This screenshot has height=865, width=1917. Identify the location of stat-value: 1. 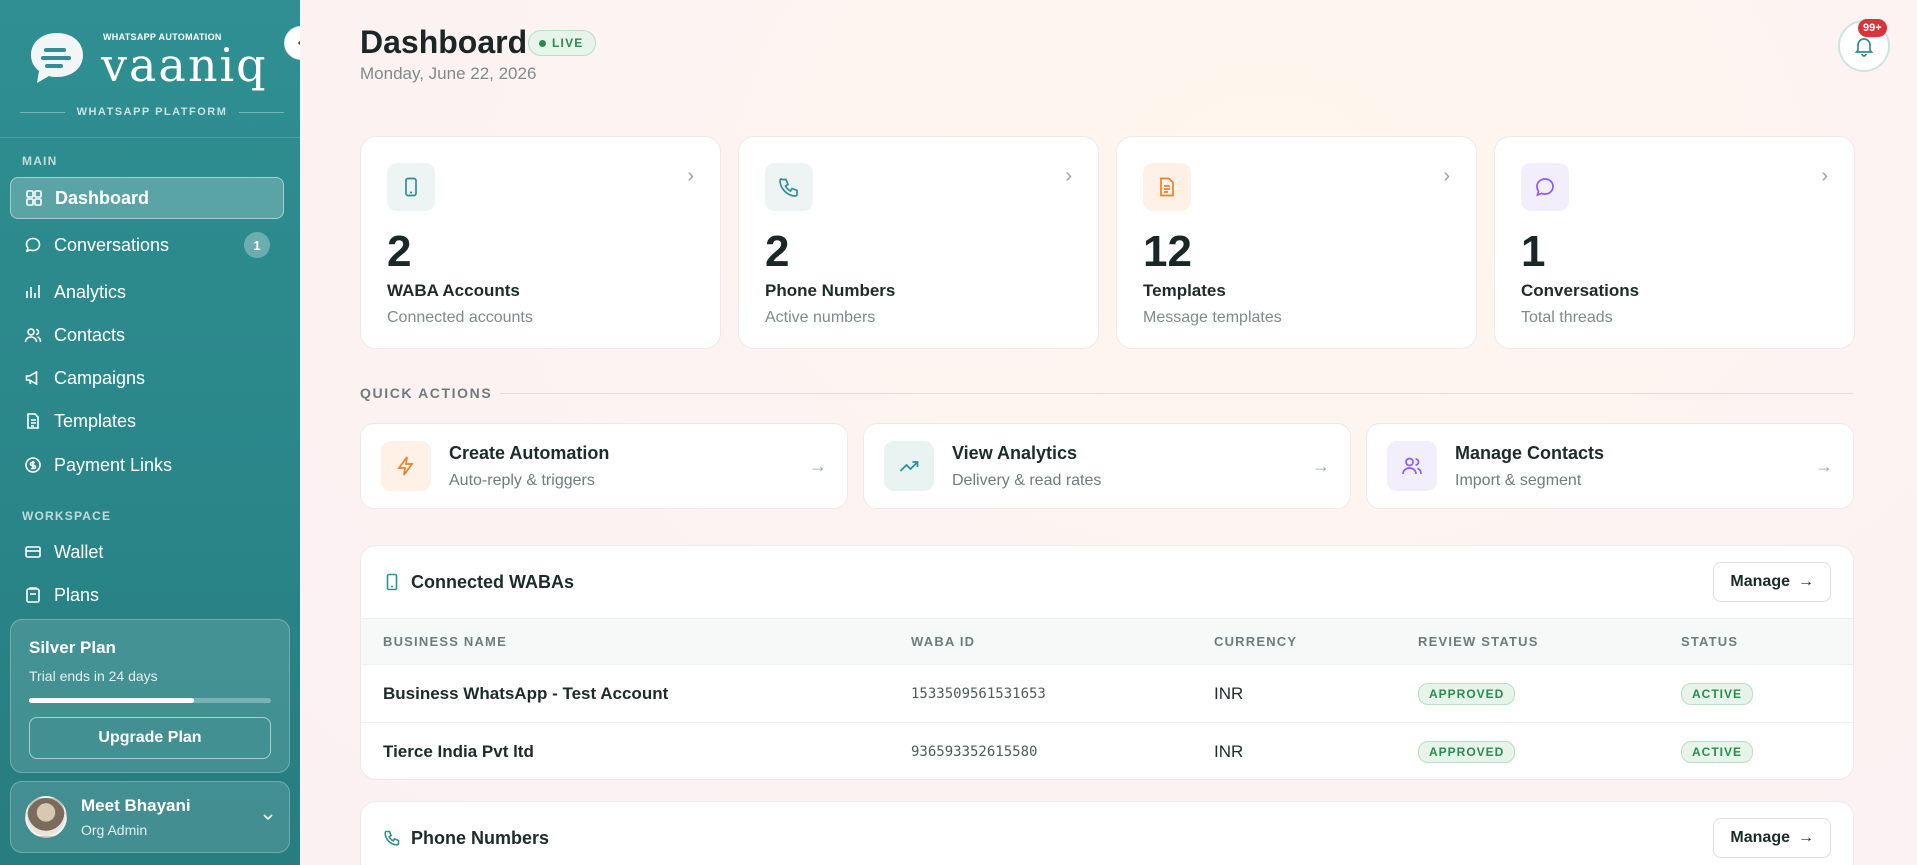
(1533, 251).